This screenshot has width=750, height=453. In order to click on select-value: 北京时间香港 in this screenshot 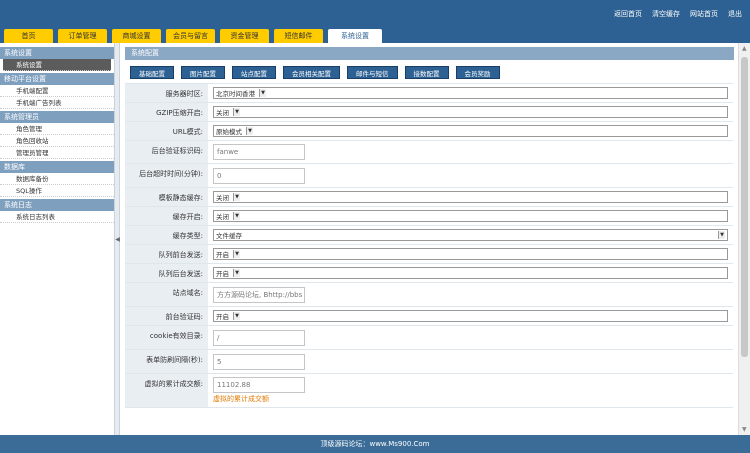, I will do `click(235, 94)`.